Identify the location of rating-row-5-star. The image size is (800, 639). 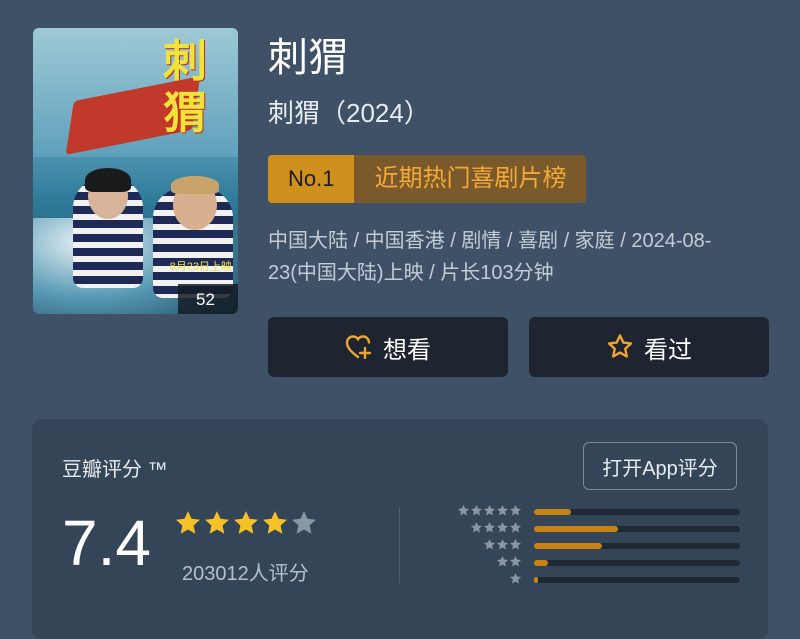
(602, 512).